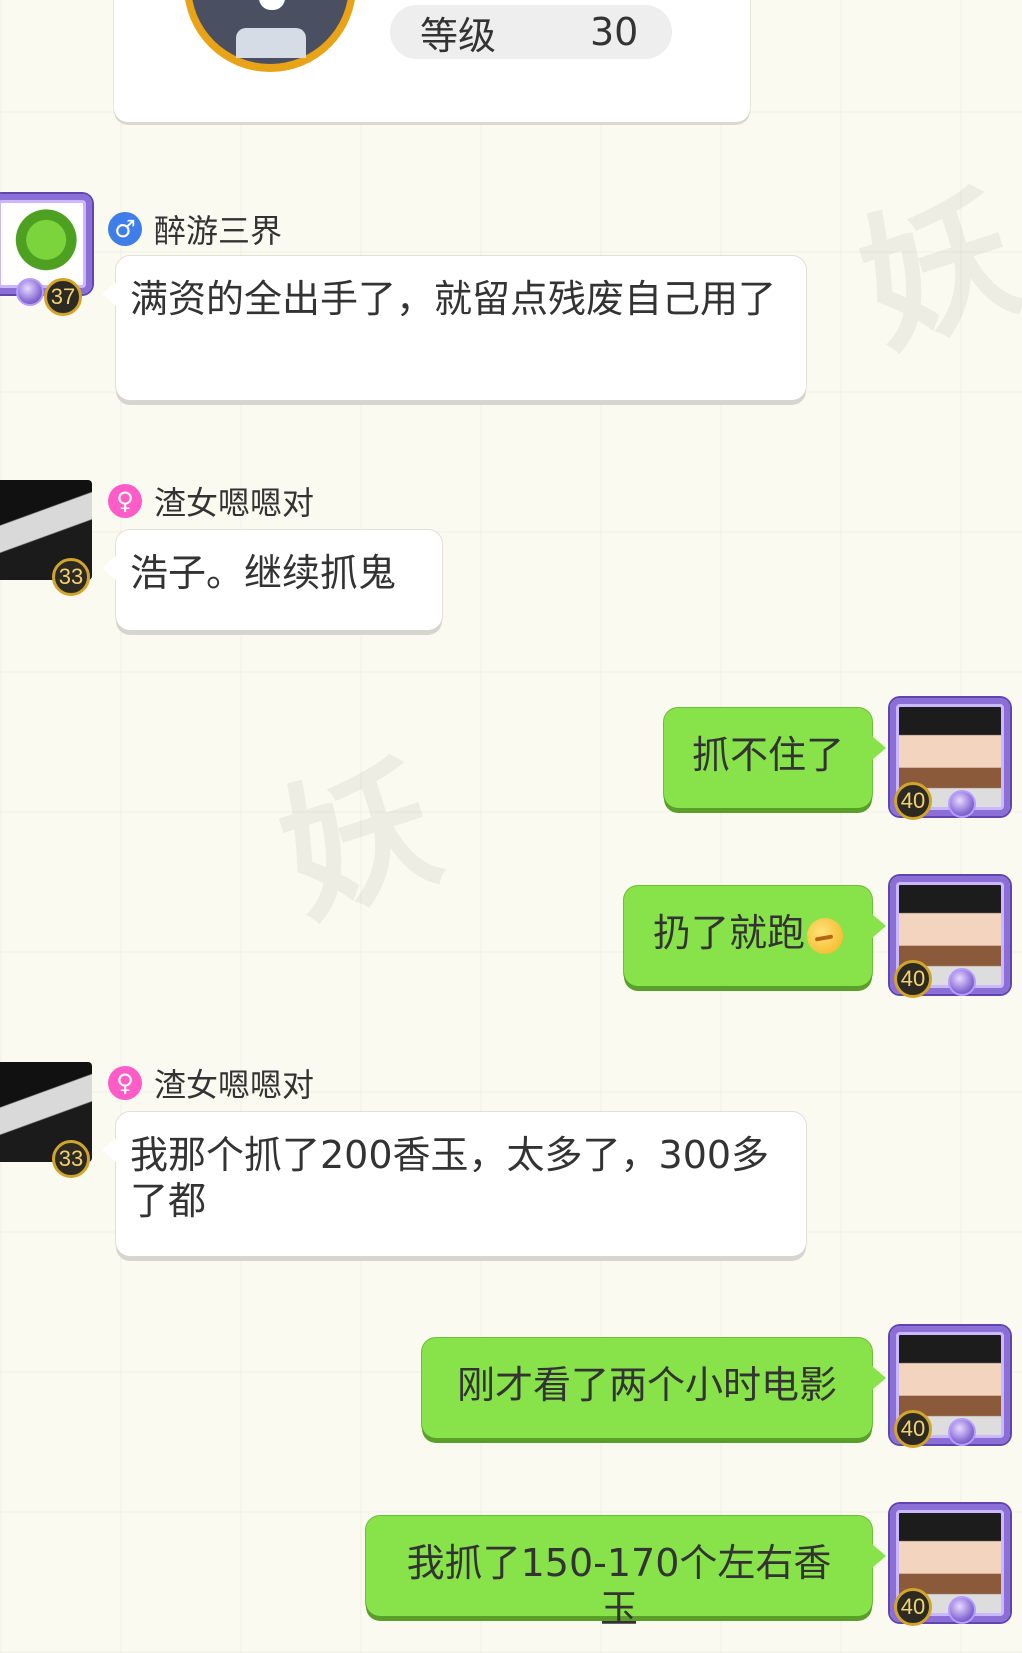  What do you see at coordinates (775, 758) in the screenshot?
I see `message-bubble: 抓不住了` at bounding box center [775, 758].